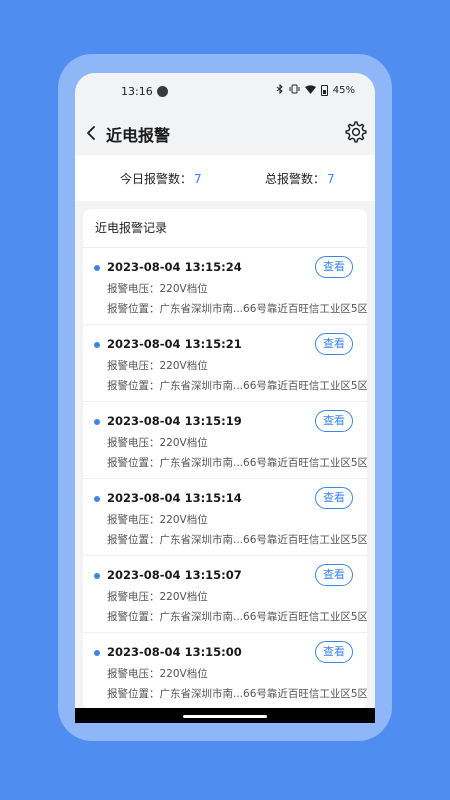 The width and height of the screenshot is (450, 800). What do you see at coordinates (174, 652) in the screenshot?
I see `alarm-time: 2023-08-04 13:15:00` at bounding box center [174, 652].